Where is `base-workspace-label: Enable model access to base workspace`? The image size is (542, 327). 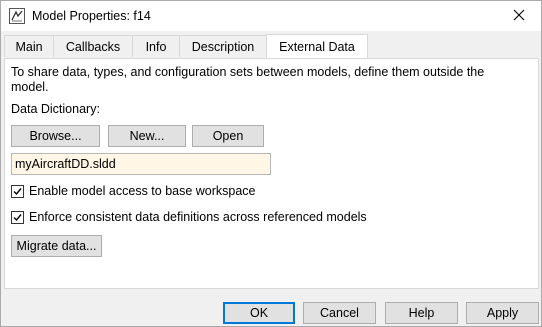 base-workspace-label: Enable model access to base workspace is located at coordinates (142, 191).